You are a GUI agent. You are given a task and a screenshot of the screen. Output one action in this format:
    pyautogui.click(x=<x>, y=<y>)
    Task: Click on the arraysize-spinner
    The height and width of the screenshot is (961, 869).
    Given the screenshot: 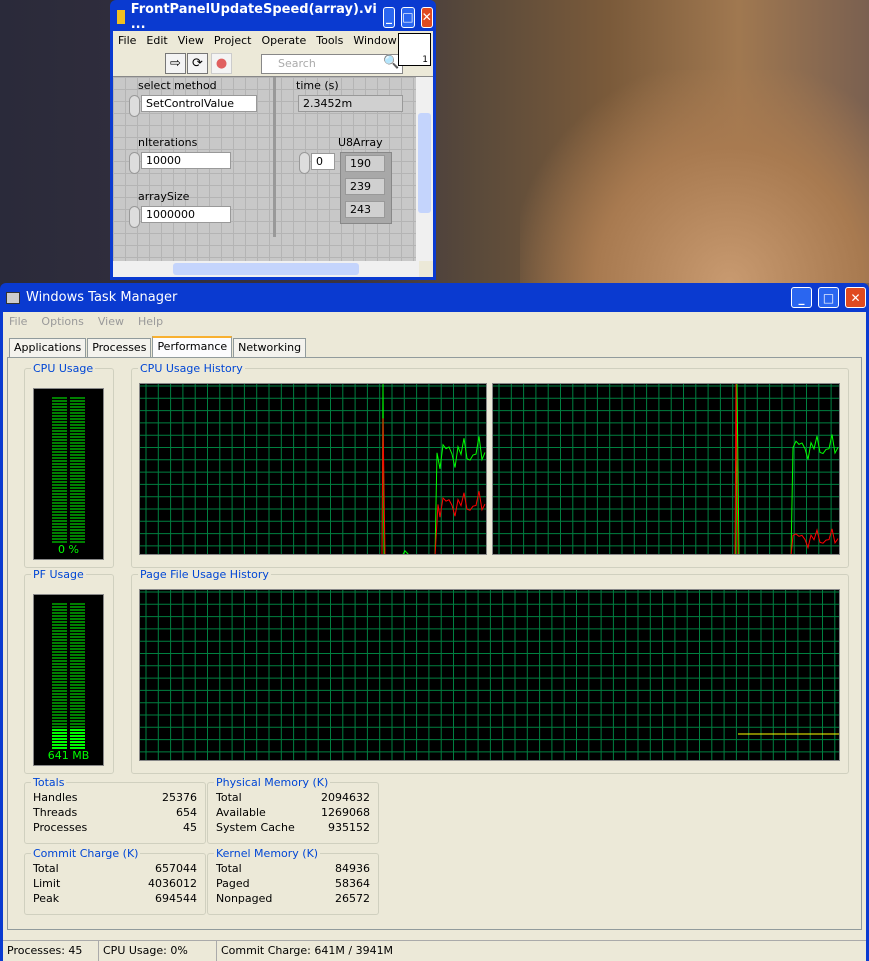 What is the action you would take?
    pyautogui.click(x=134, y=217)
    